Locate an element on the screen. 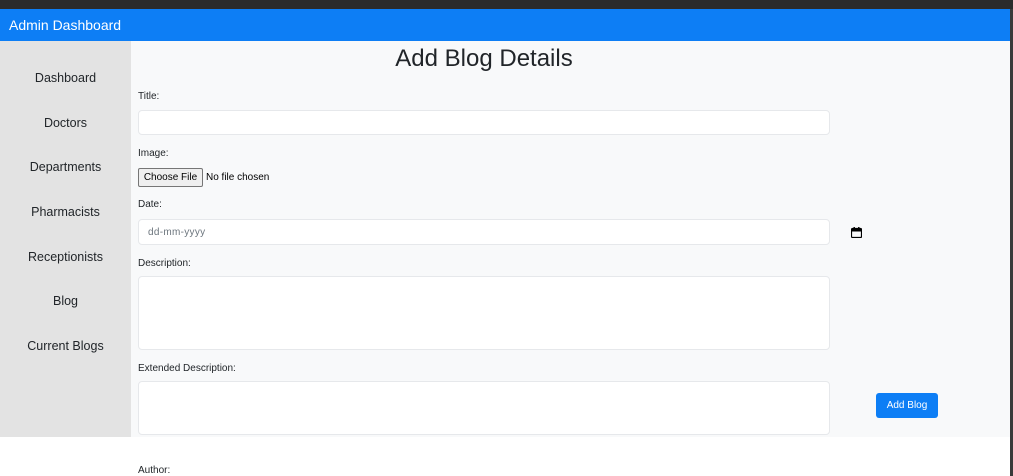 The height and width of the screenshot is (476, 1013). sidebar-item-pharmacists: Pharmacists is located at coordinates (65, 212).